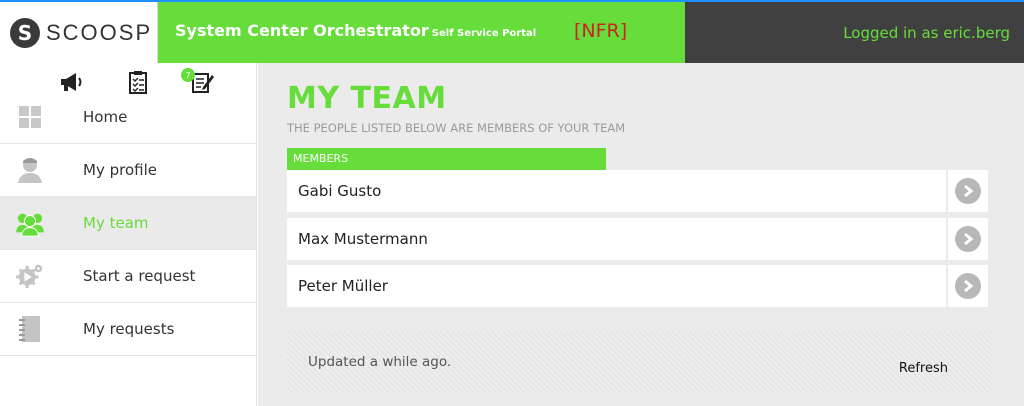 This screenshot has width=1024, height=406. I want to click on person-icon, so click(30, 170).